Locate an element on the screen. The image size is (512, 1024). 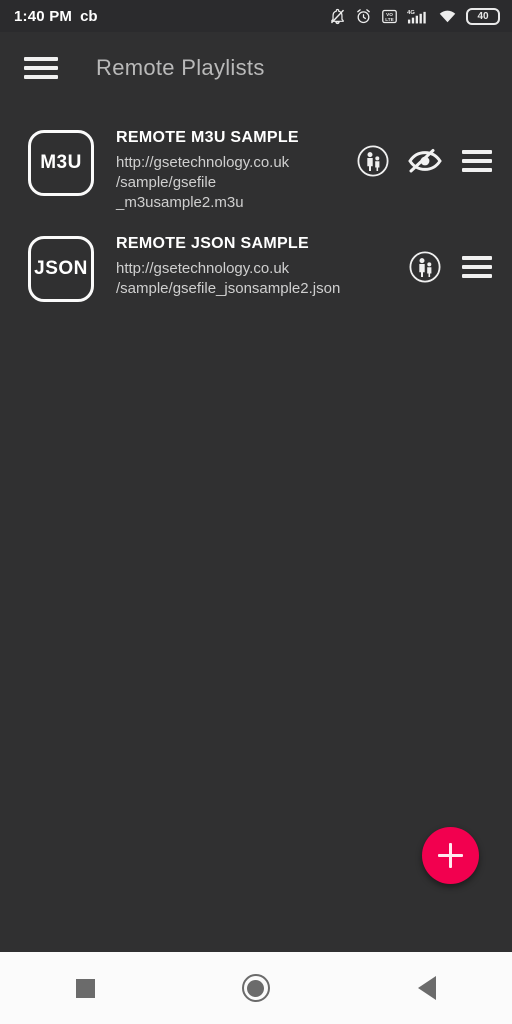
app-bar: Remote Playlists is located at coordinates (256, 68).